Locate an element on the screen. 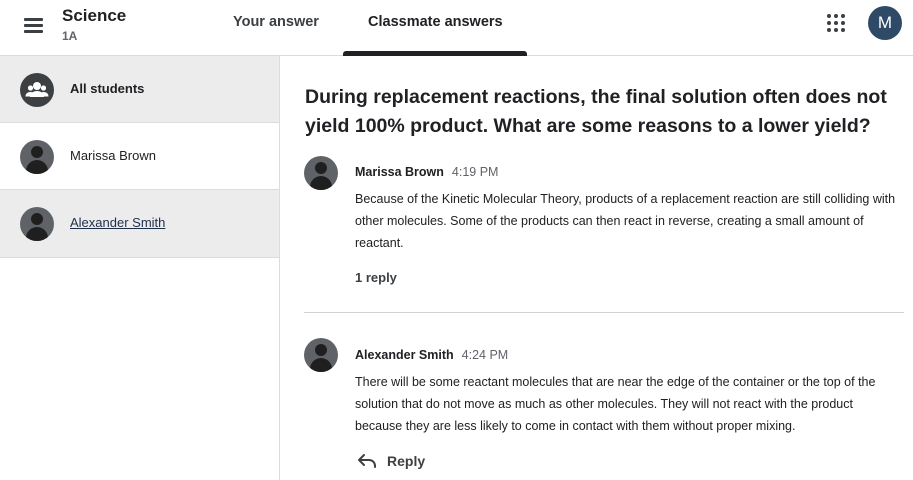 The height and width of the screenshot is (480, 913). sidebar-item-label: Alexander Smith is located at coordinates (117, 222).